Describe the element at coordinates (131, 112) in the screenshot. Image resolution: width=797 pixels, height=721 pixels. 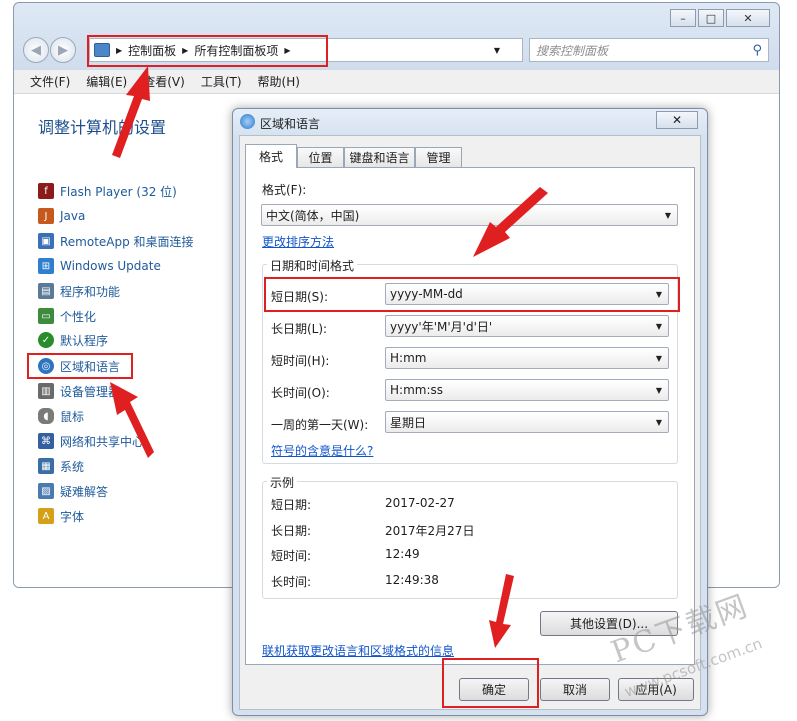
I see `arrow-to-address-bar` at that location.